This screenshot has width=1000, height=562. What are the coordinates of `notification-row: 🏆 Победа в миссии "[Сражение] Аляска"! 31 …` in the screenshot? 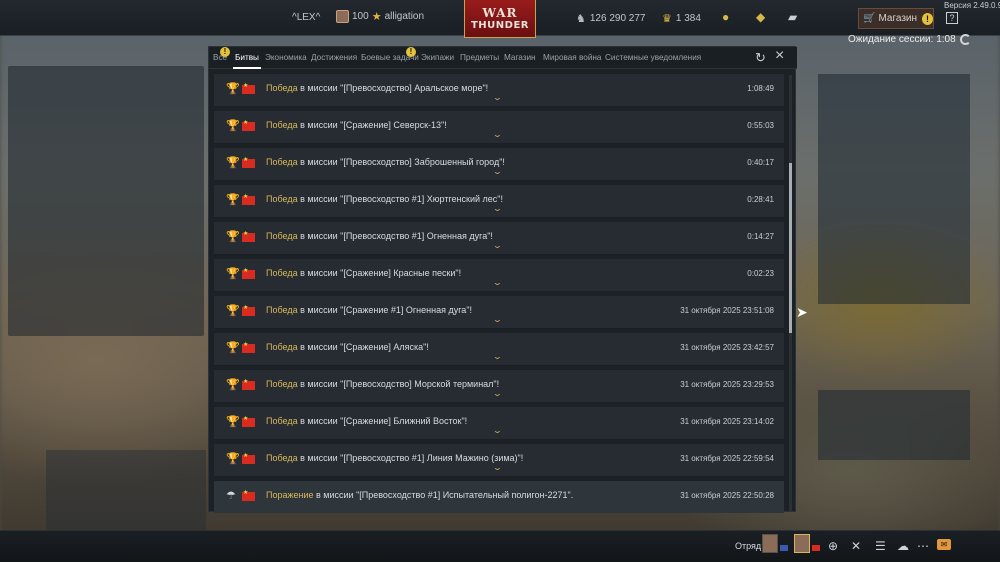 It's located at (499, 349).